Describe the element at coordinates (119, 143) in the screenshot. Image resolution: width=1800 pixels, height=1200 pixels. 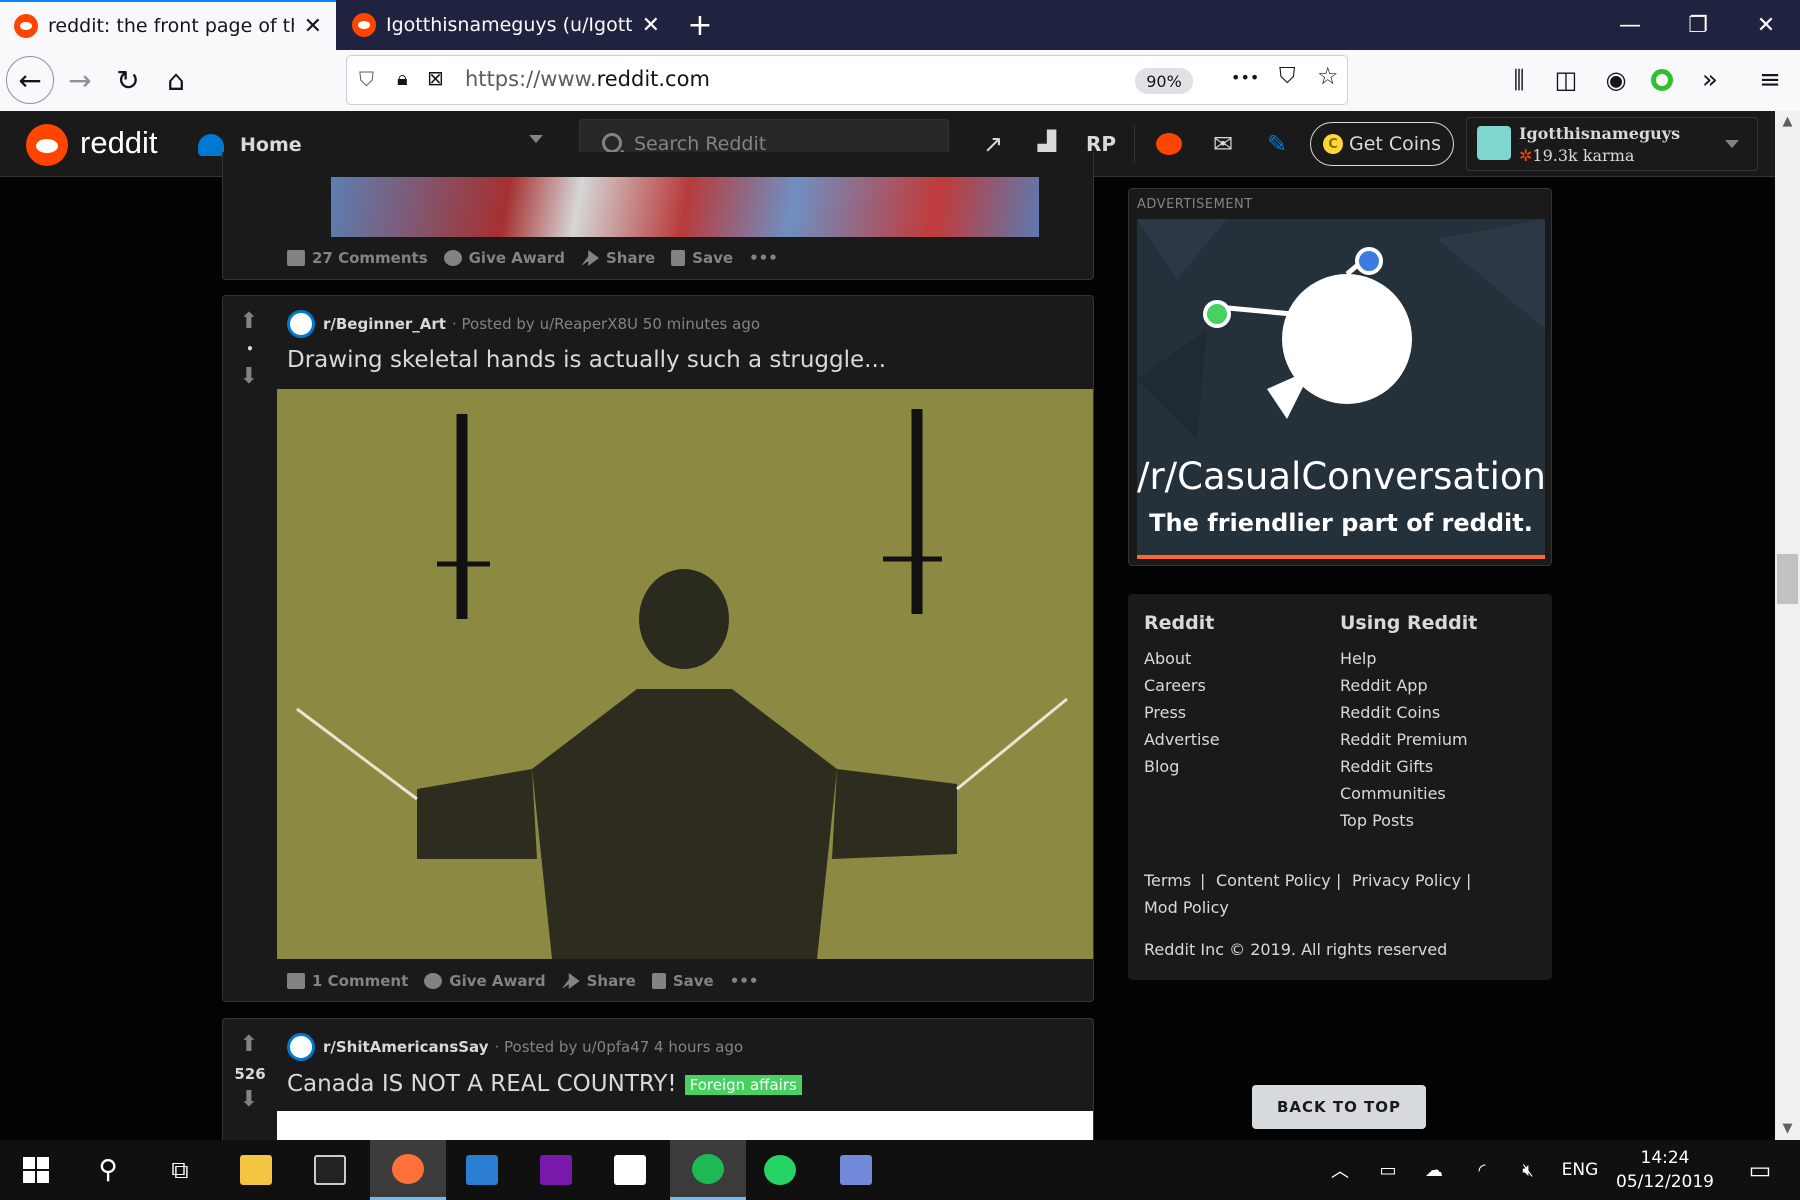
I see `reddit-wordmark: reddit` at that location.